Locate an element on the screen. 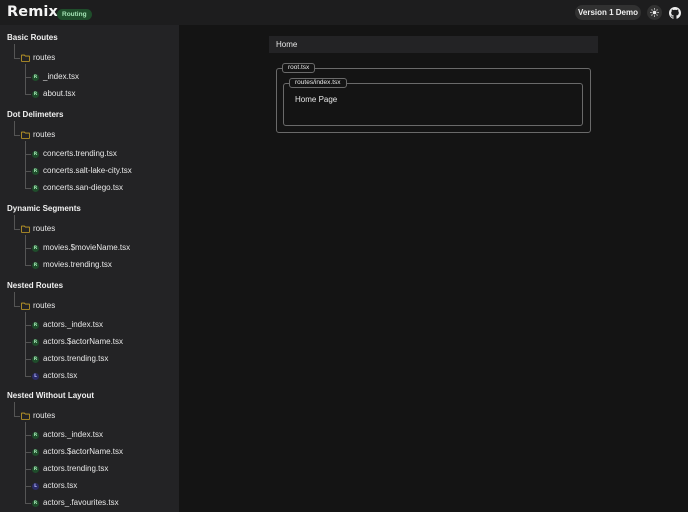 Image resolution: width=688 pixels, height=512 pixels. github-link is located at coordinates (674, 12).